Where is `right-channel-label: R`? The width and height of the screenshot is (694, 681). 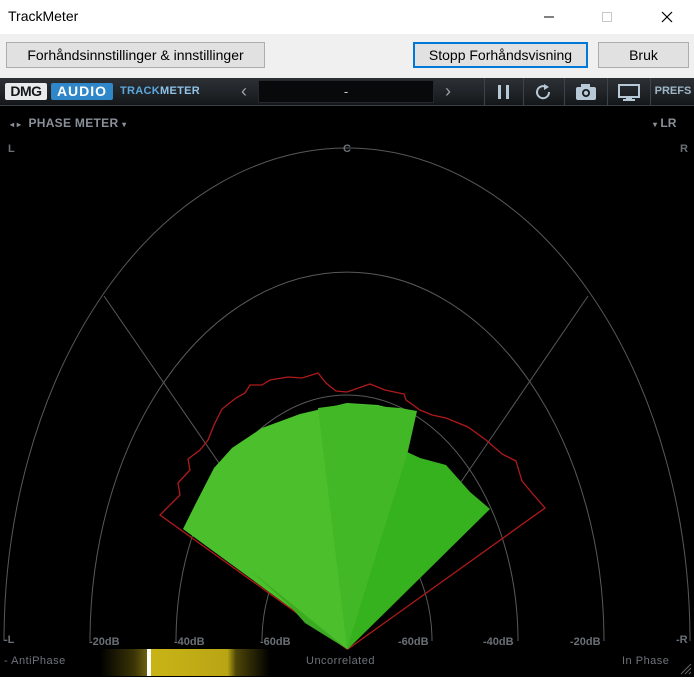 right-channel-label: R is located at coordinates (684, 149).